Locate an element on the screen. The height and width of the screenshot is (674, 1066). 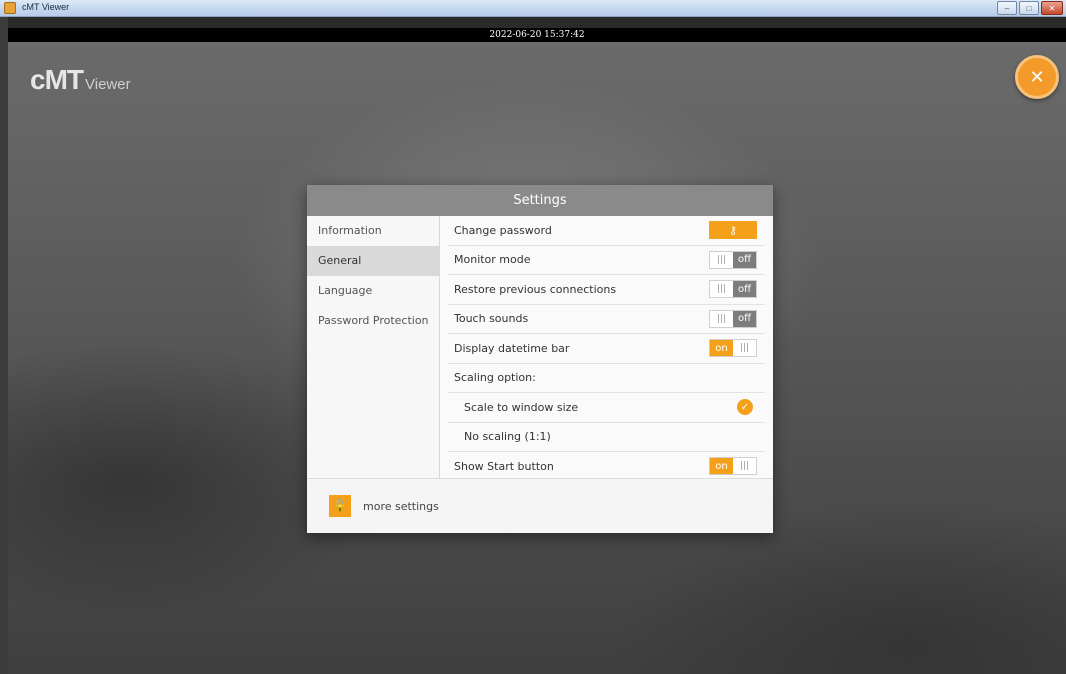
setting-label: Monitor mode is located at coordinates (492, 260).